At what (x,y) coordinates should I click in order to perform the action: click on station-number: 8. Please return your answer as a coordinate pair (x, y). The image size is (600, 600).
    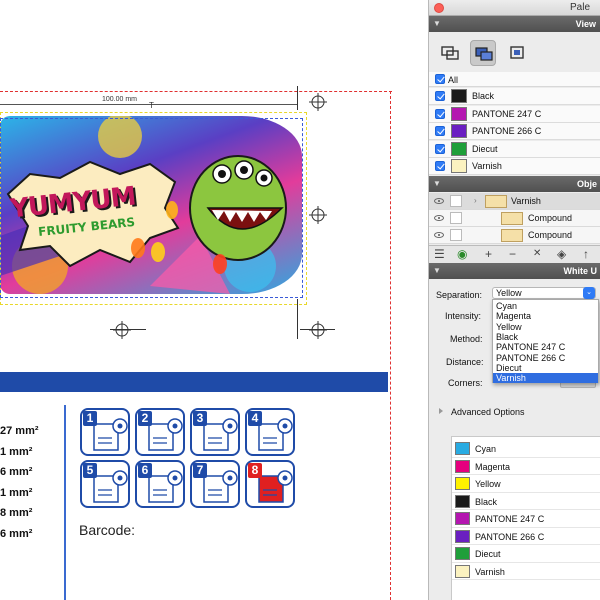
    Looking at the image, I should click on (255, 470).